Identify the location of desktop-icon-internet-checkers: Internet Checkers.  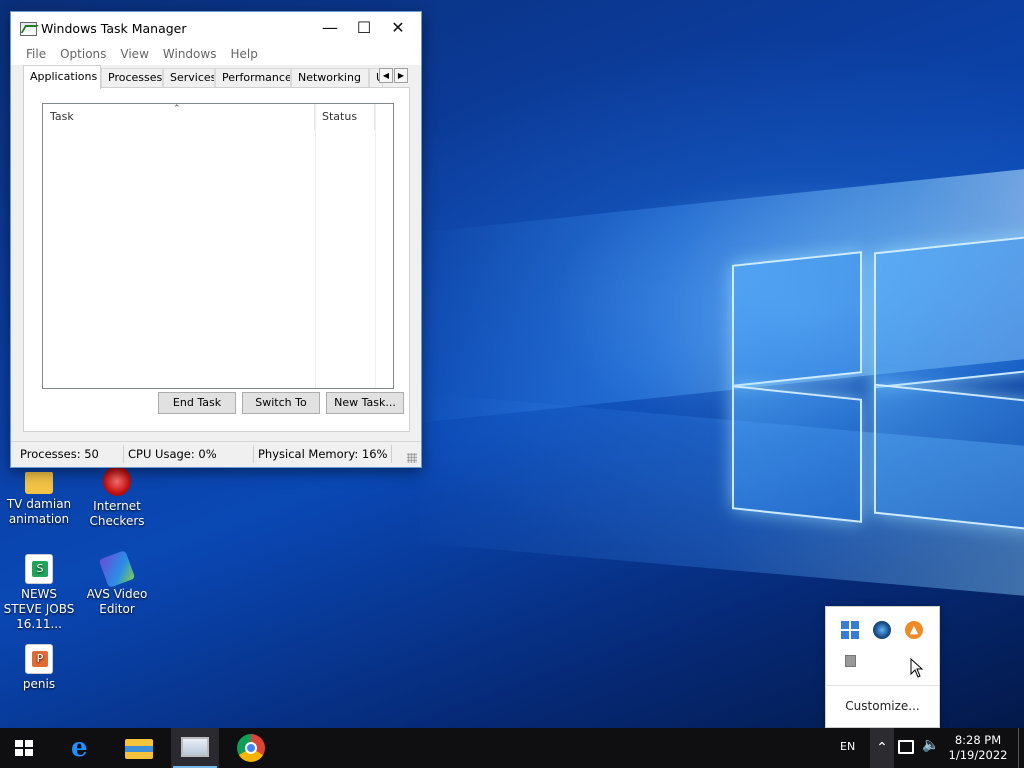
(117, 497).